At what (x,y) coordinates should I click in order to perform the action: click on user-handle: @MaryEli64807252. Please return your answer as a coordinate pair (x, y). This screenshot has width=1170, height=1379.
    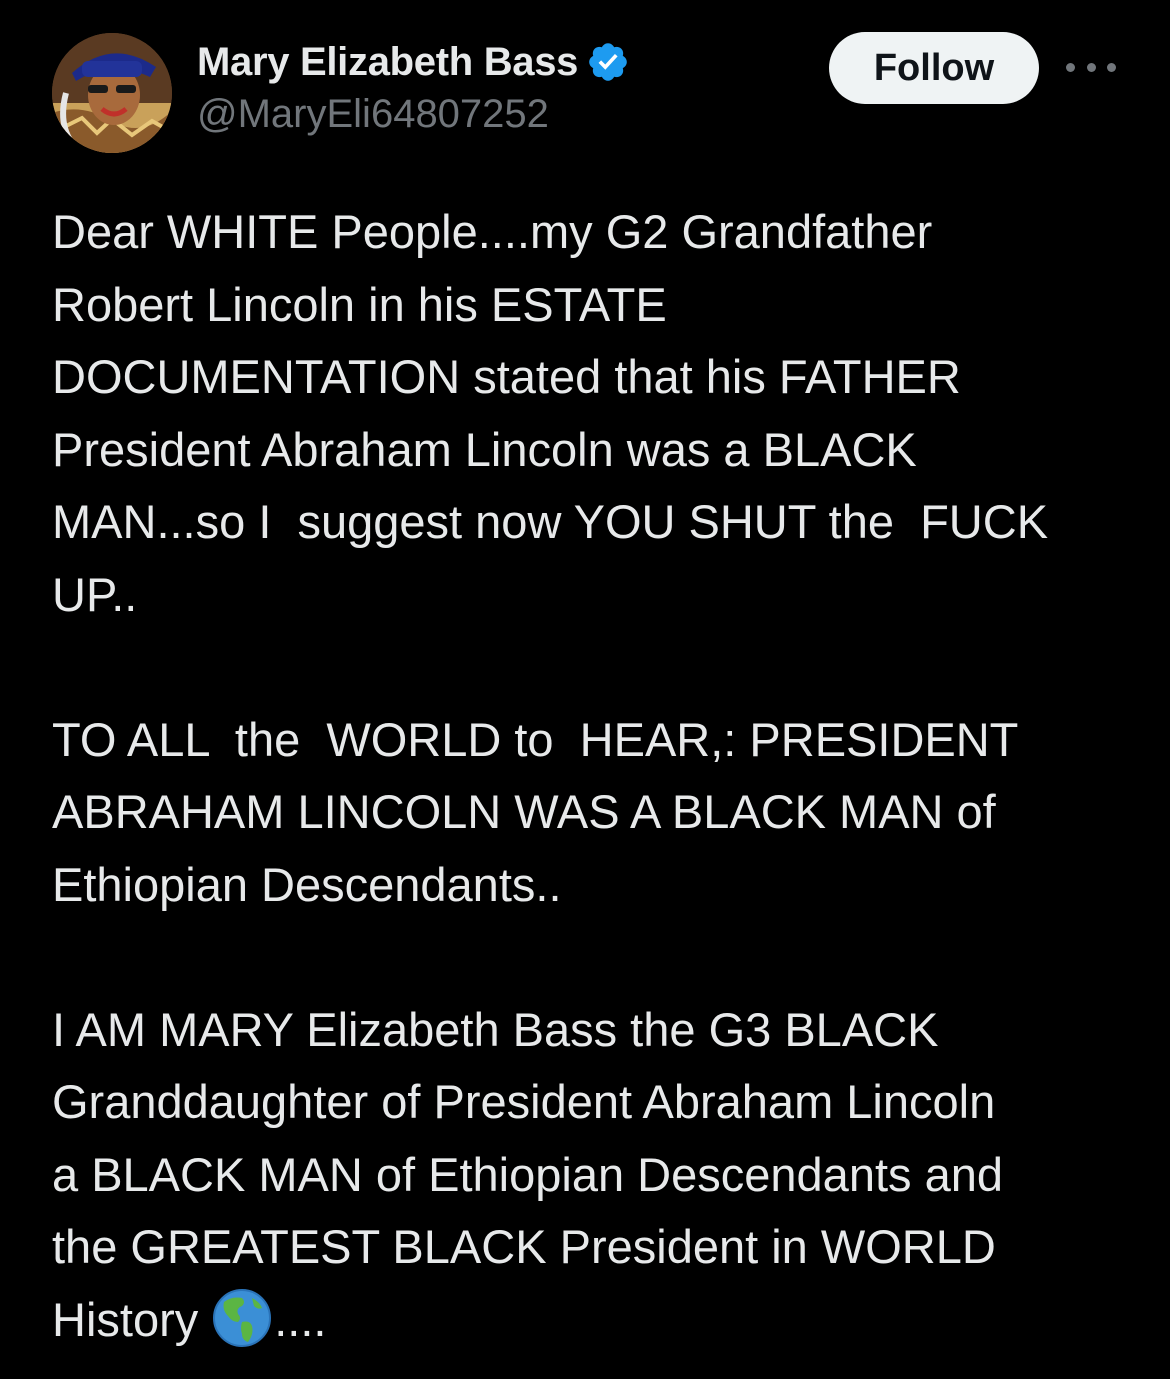
    Looking at the image, I should click on (413, 114).